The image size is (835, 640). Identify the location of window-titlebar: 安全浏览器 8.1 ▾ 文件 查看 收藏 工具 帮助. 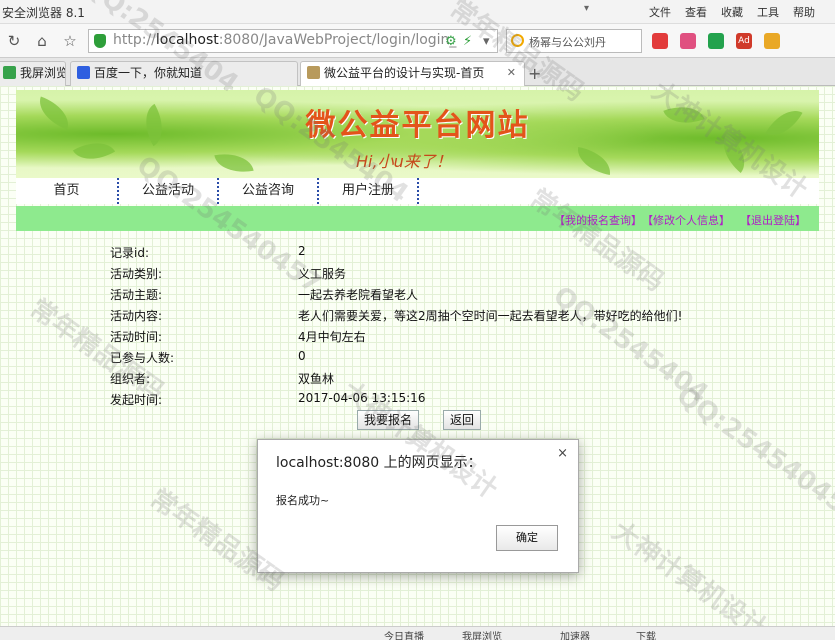
(417, 12).